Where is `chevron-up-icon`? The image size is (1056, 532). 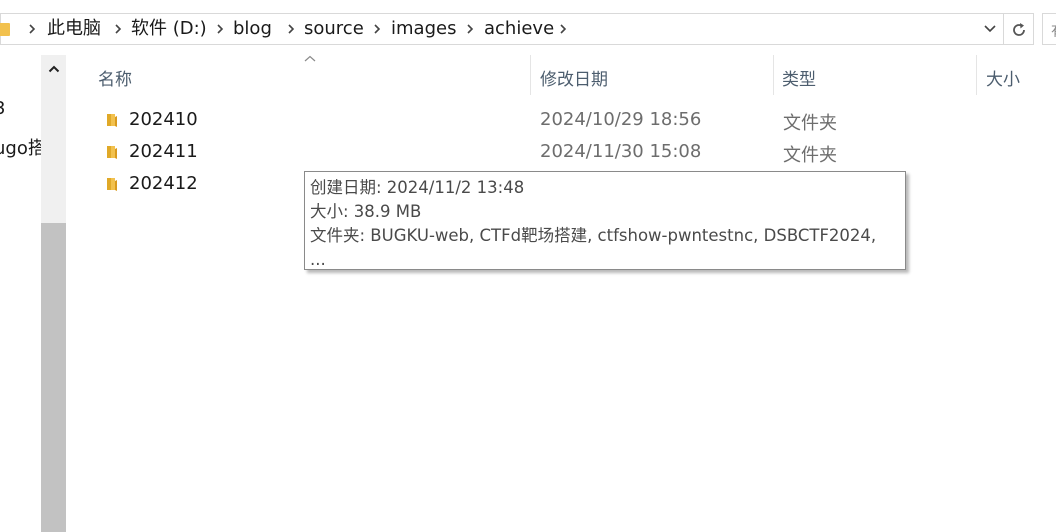
chevron-up-icon is located at coordinates (54, 69).